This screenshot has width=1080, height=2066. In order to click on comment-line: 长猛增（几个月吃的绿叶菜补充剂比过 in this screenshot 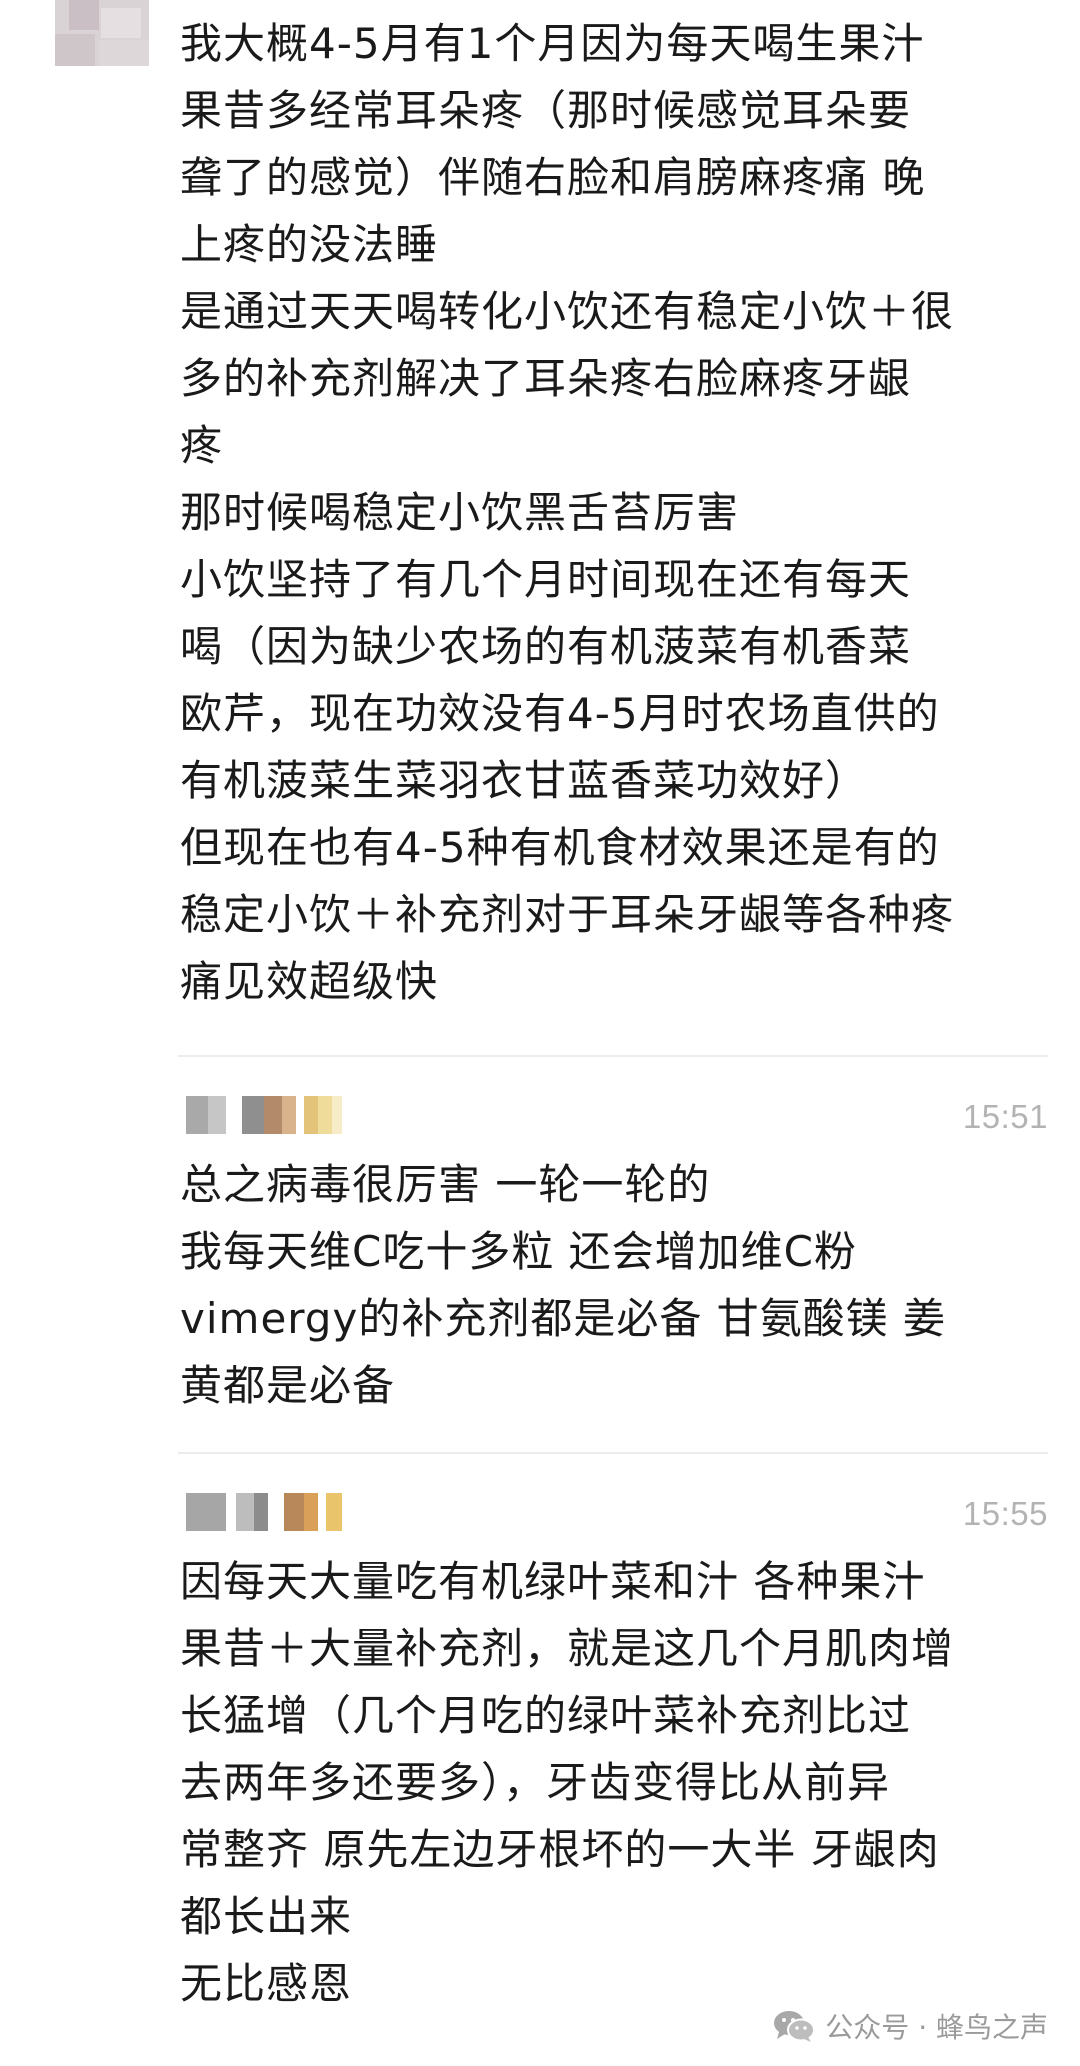, I will do `click(546, 1715)`.